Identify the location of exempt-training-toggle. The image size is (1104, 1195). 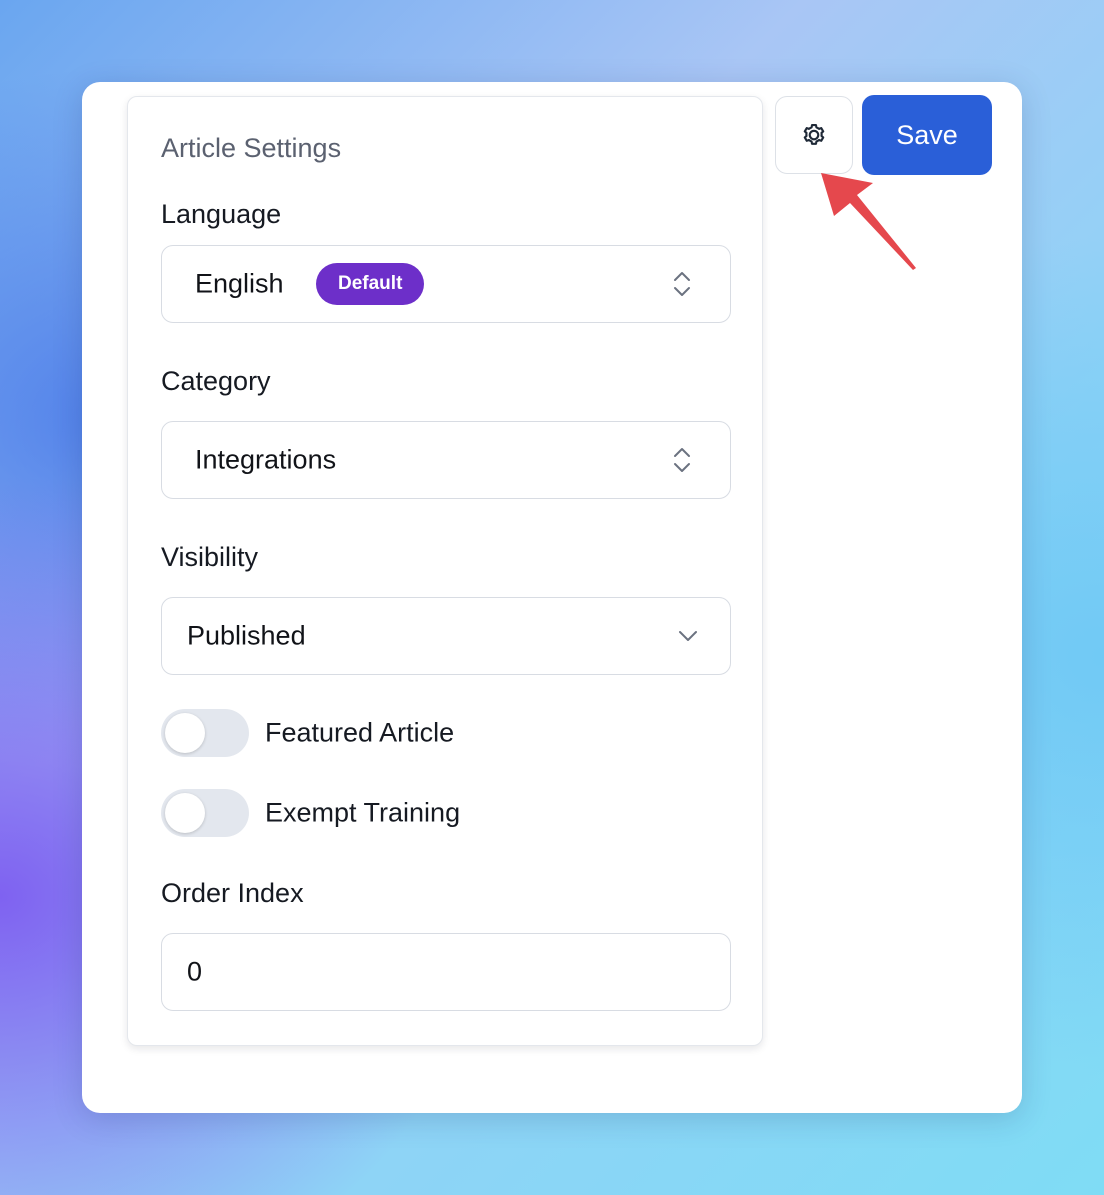
(205, 813).